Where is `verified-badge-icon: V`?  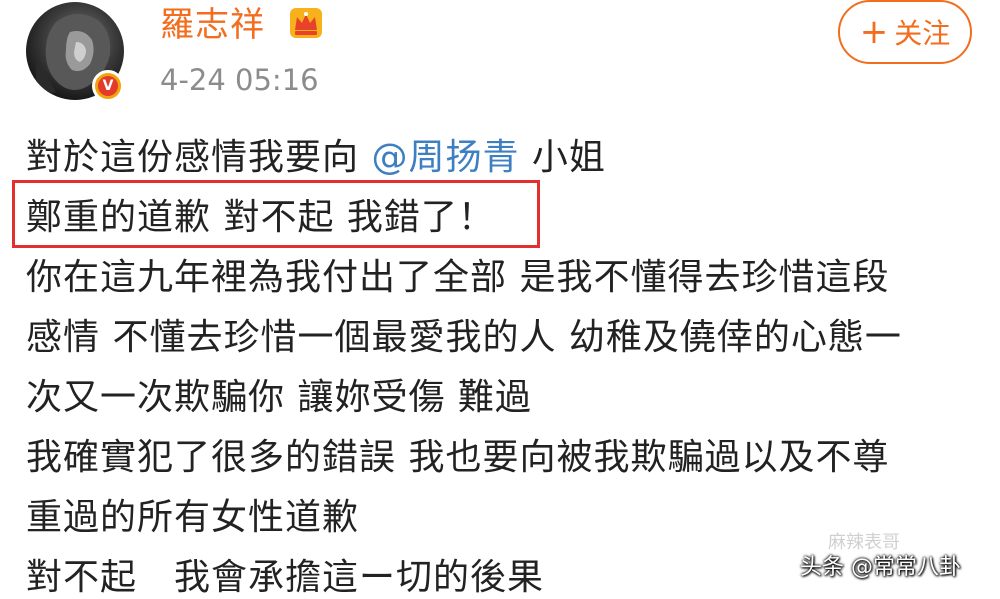 verified-badge-icon: V is located at coordinates (108, 86).